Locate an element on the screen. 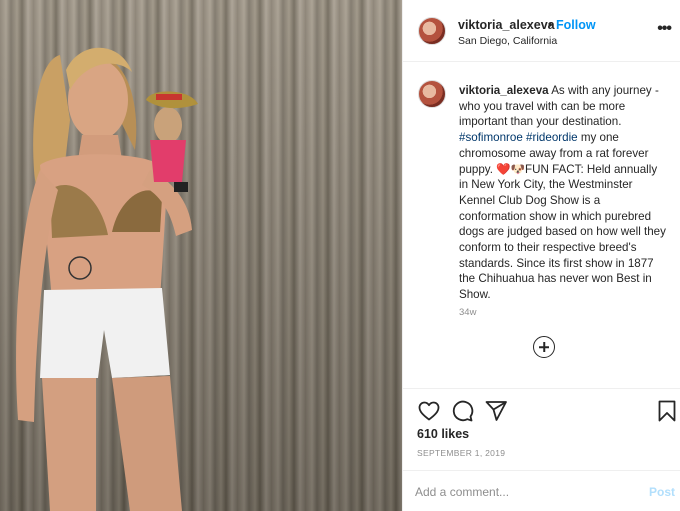  post-date: SEPTEMBER 1, 2019 is located at coordinates (461, 453).